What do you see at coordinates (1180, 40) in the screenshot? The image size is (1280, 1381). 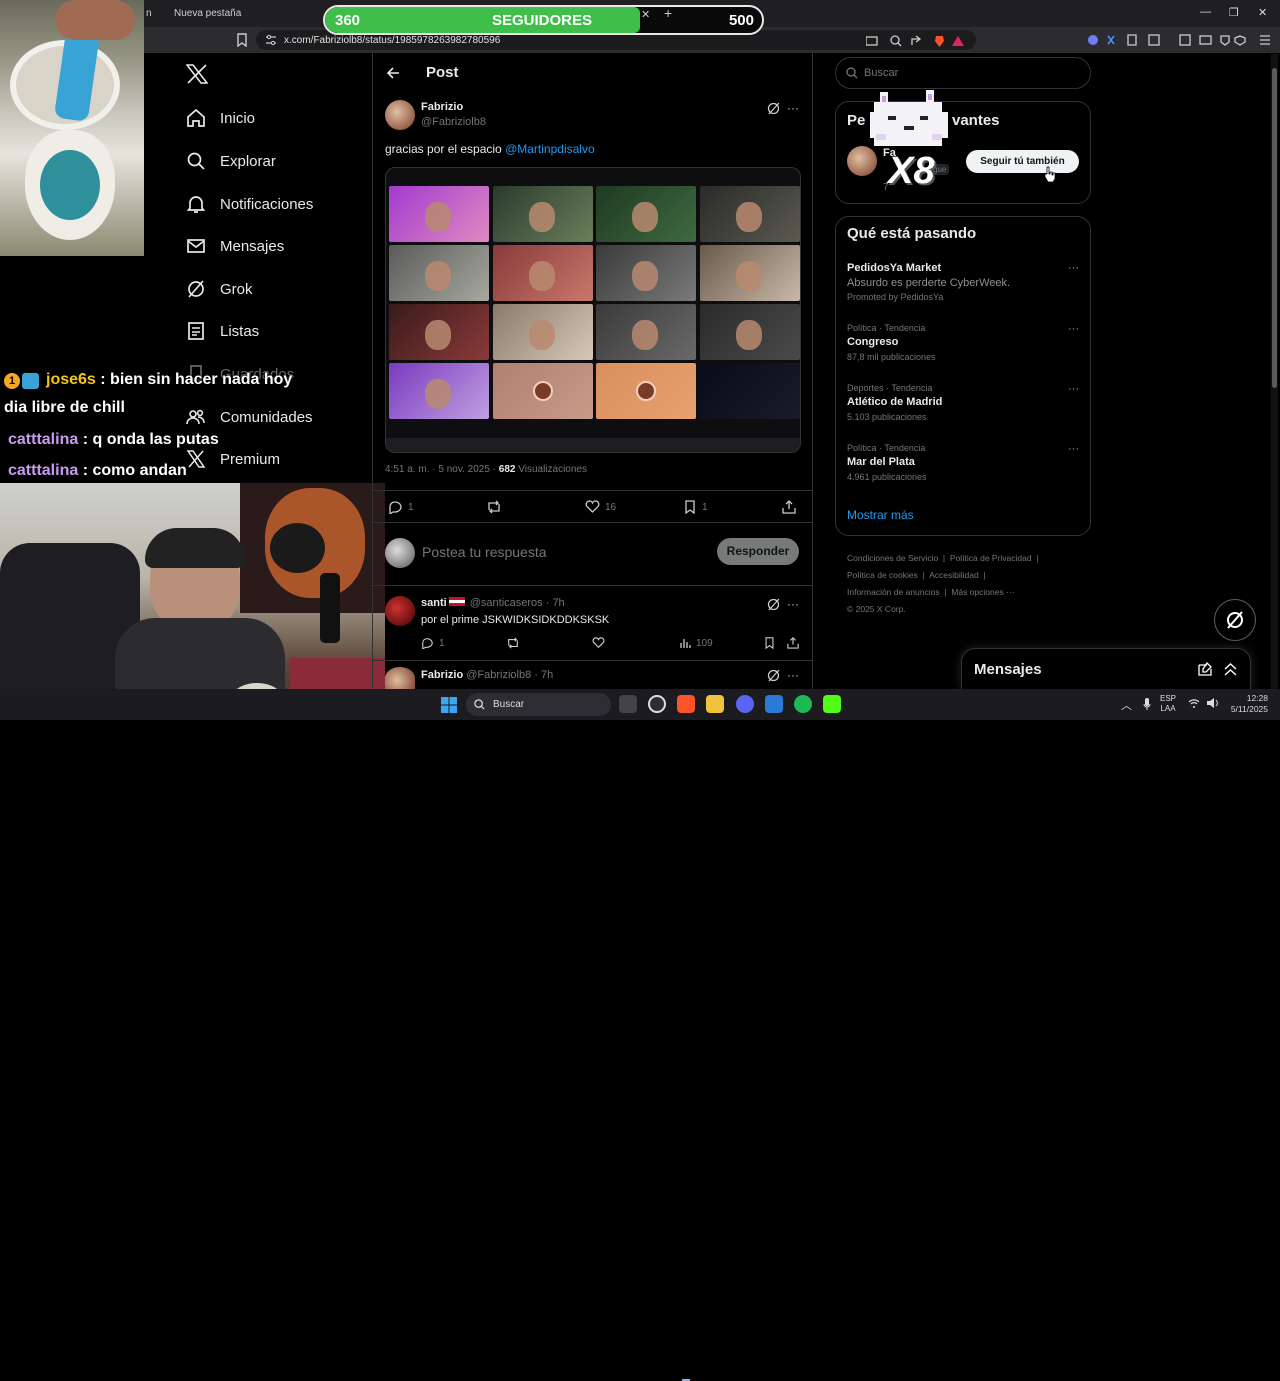 I see `browser-extensions` at bounding box center [1180, 40].